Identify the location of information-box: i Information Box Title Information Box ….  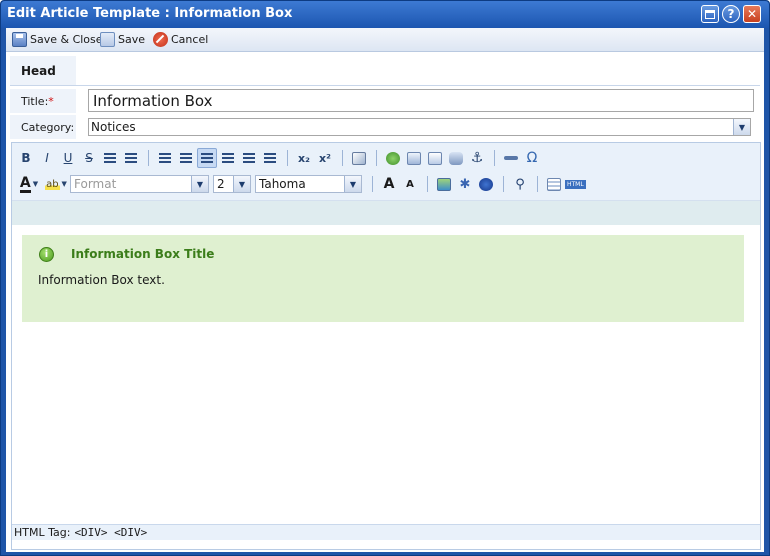
(383, 278).